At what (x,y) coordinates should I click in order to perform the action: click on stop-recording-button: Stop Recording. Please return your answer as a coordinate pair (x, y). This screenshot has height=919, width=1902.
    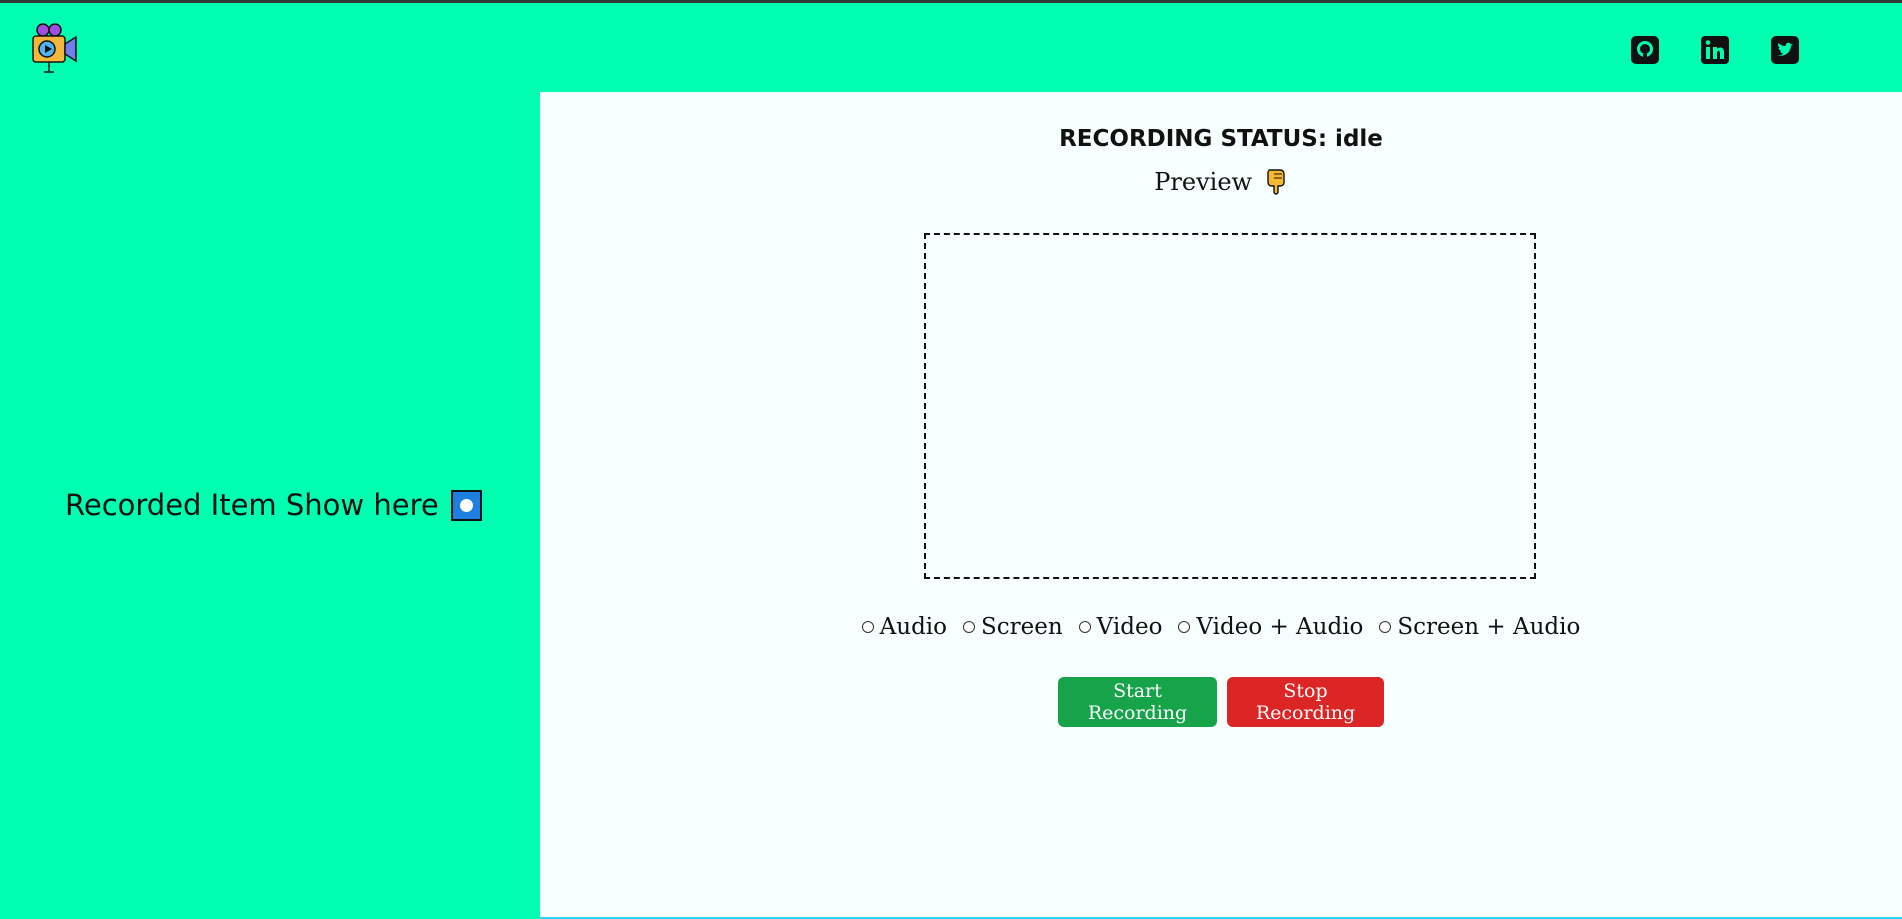
    Looking at the image, I should click on (1305, 702).